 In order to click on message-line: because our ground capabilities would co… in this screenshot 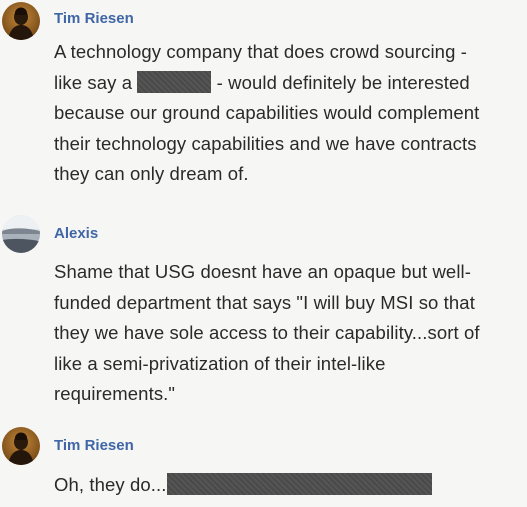, I will do `click(267, 112)`.